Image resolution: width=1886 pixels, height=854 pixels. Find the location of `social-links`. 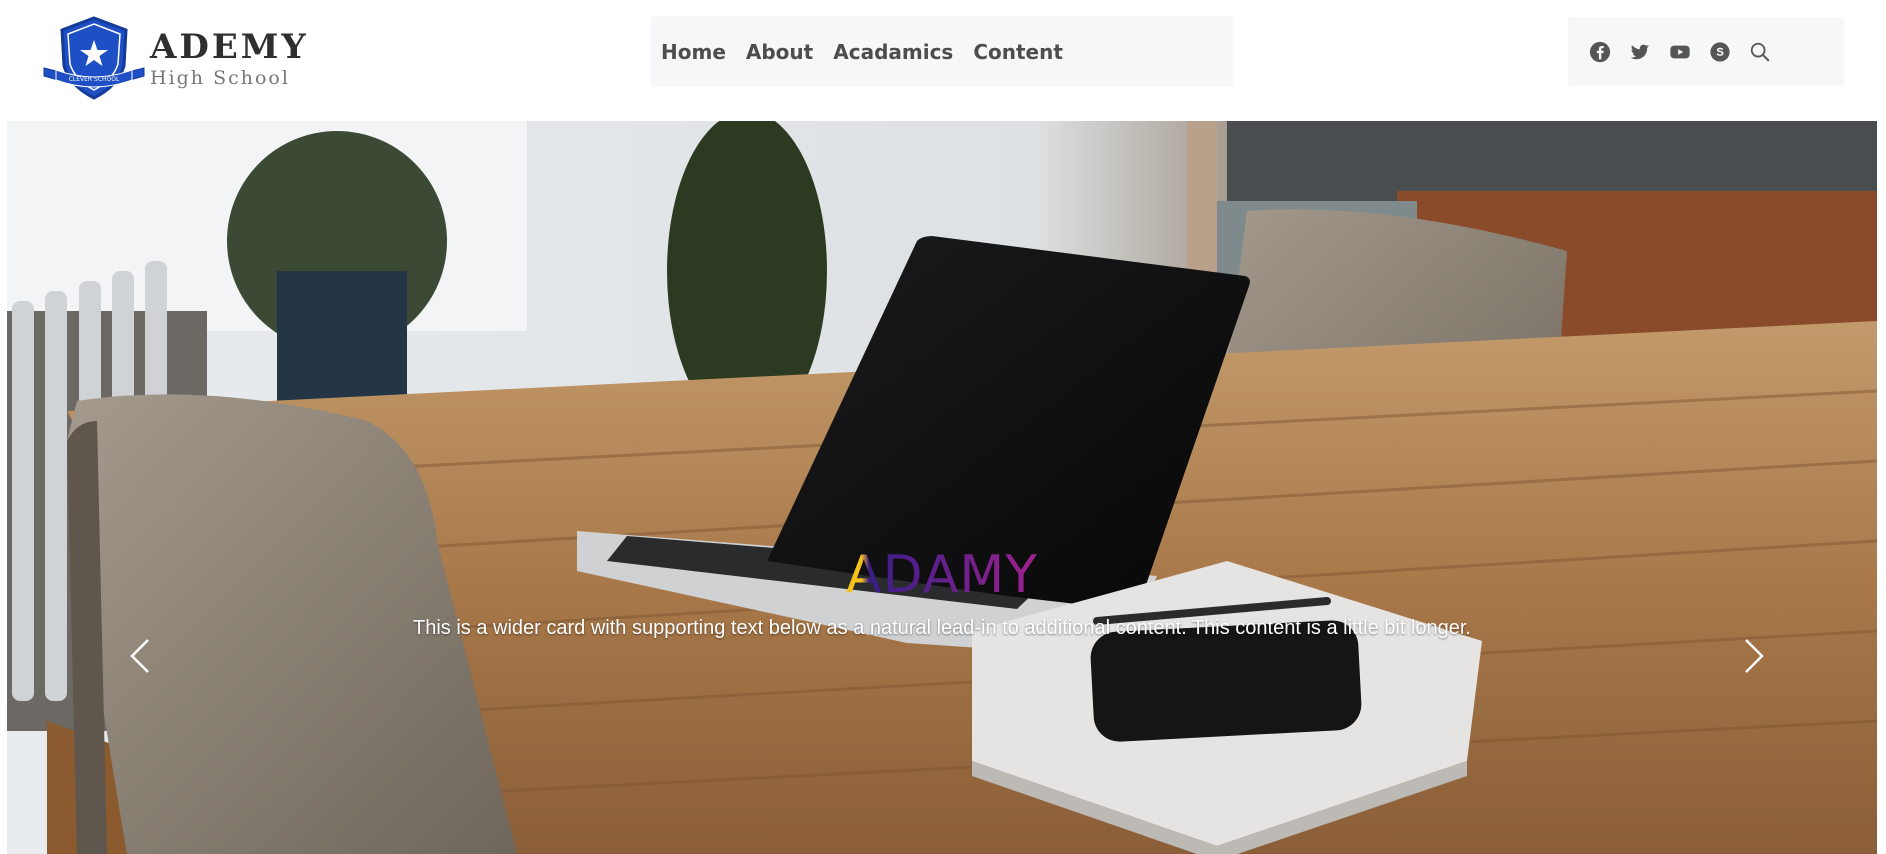

social-links is located at coordinates (1706, 51).